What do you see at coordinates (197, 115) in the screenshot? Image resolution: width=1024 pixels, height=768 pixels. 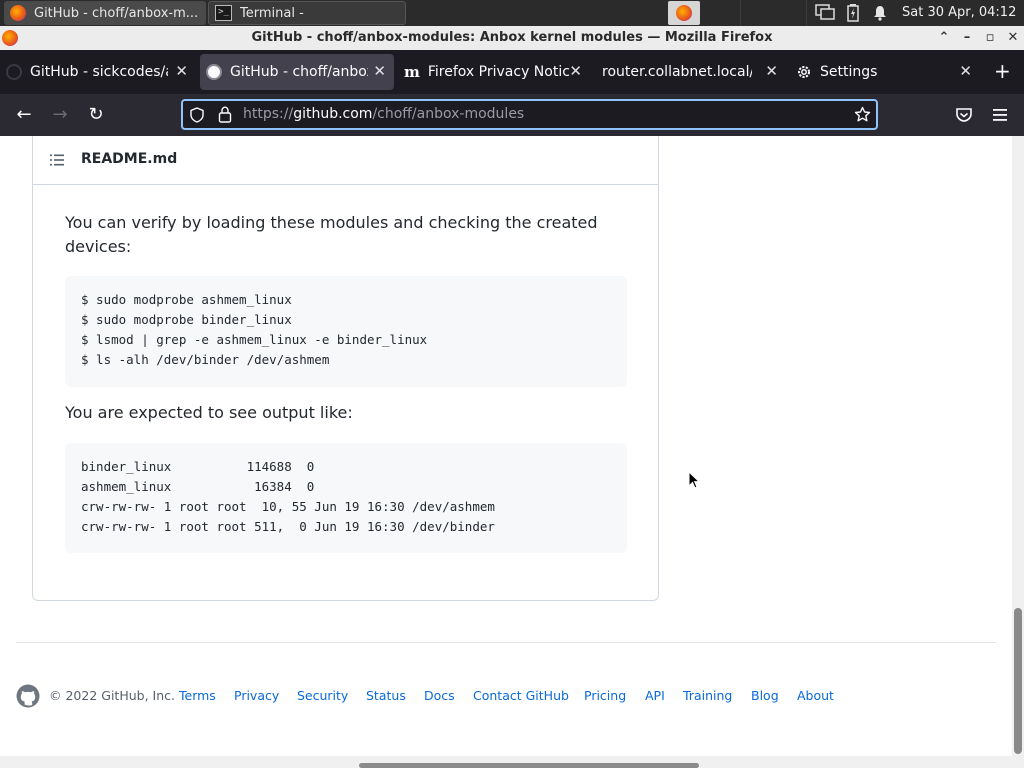 I see `shield-icon` at bounding box center [197, 115].